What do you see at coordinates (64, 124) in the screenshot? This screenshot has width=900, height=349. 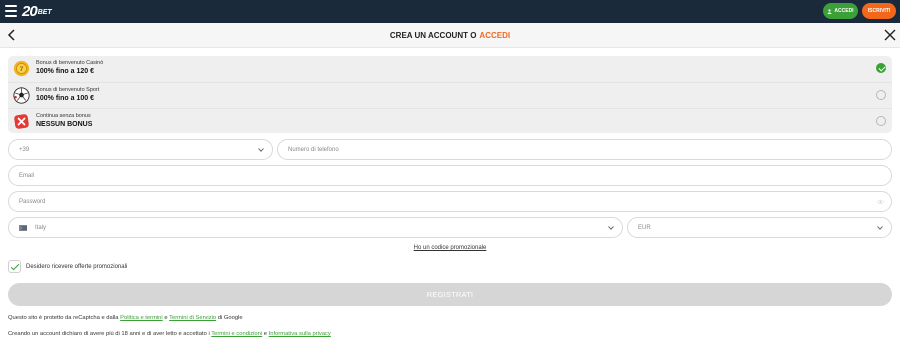 I see `bonus-title: NESSUN BONUS` at bounding box center [64, 124].